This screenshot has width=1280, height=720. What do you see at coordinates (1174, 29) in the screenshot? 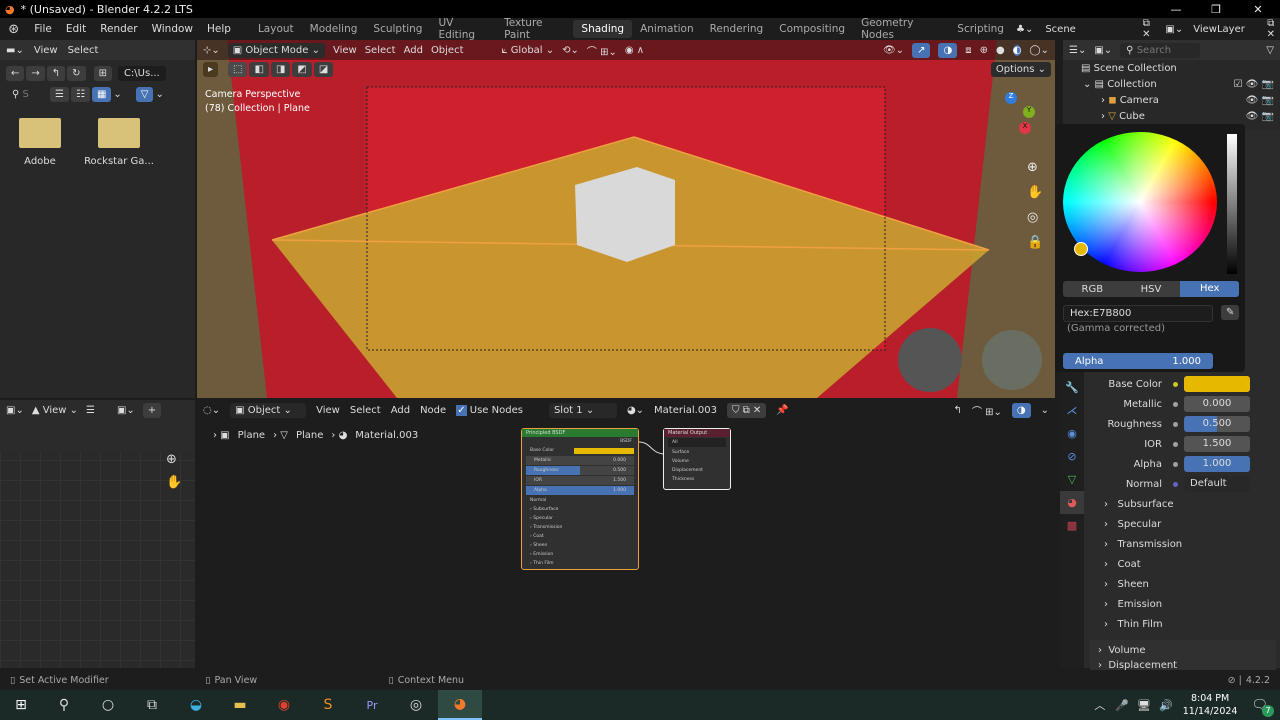
I see `view-layer-icon: ▣⌄` at bounding box center [1174, 29].